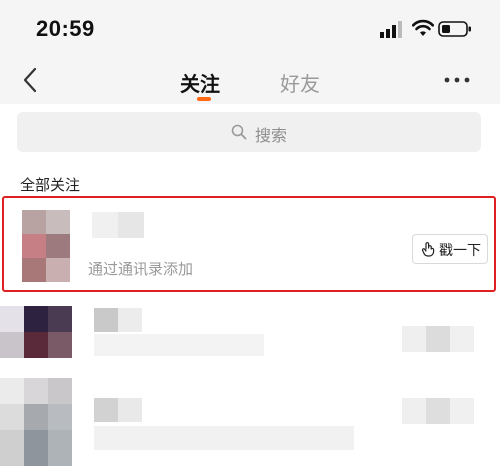  Describe the element at coordinates (460, 251) in the screenshot. I see `poke-label: 戳一下` at that location.